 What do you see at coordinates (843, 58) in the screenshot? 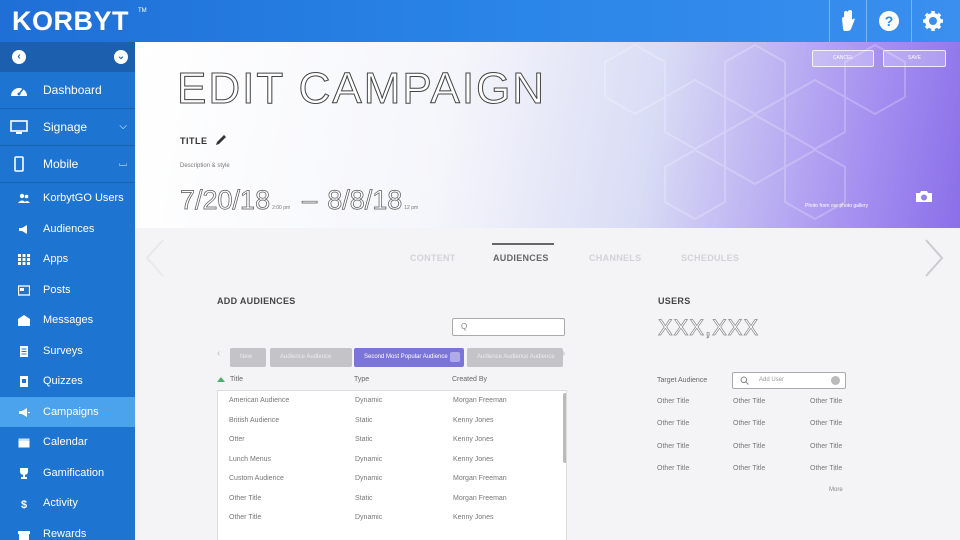
I see `cancel-button: CANCEL` at bounding box center [843, 58].